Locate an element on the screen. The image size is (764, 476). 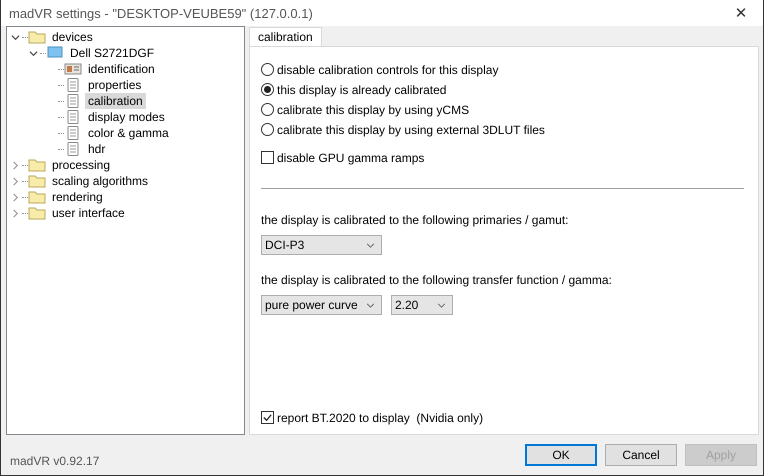
id-card-icon is located at coordinates (73, 69).